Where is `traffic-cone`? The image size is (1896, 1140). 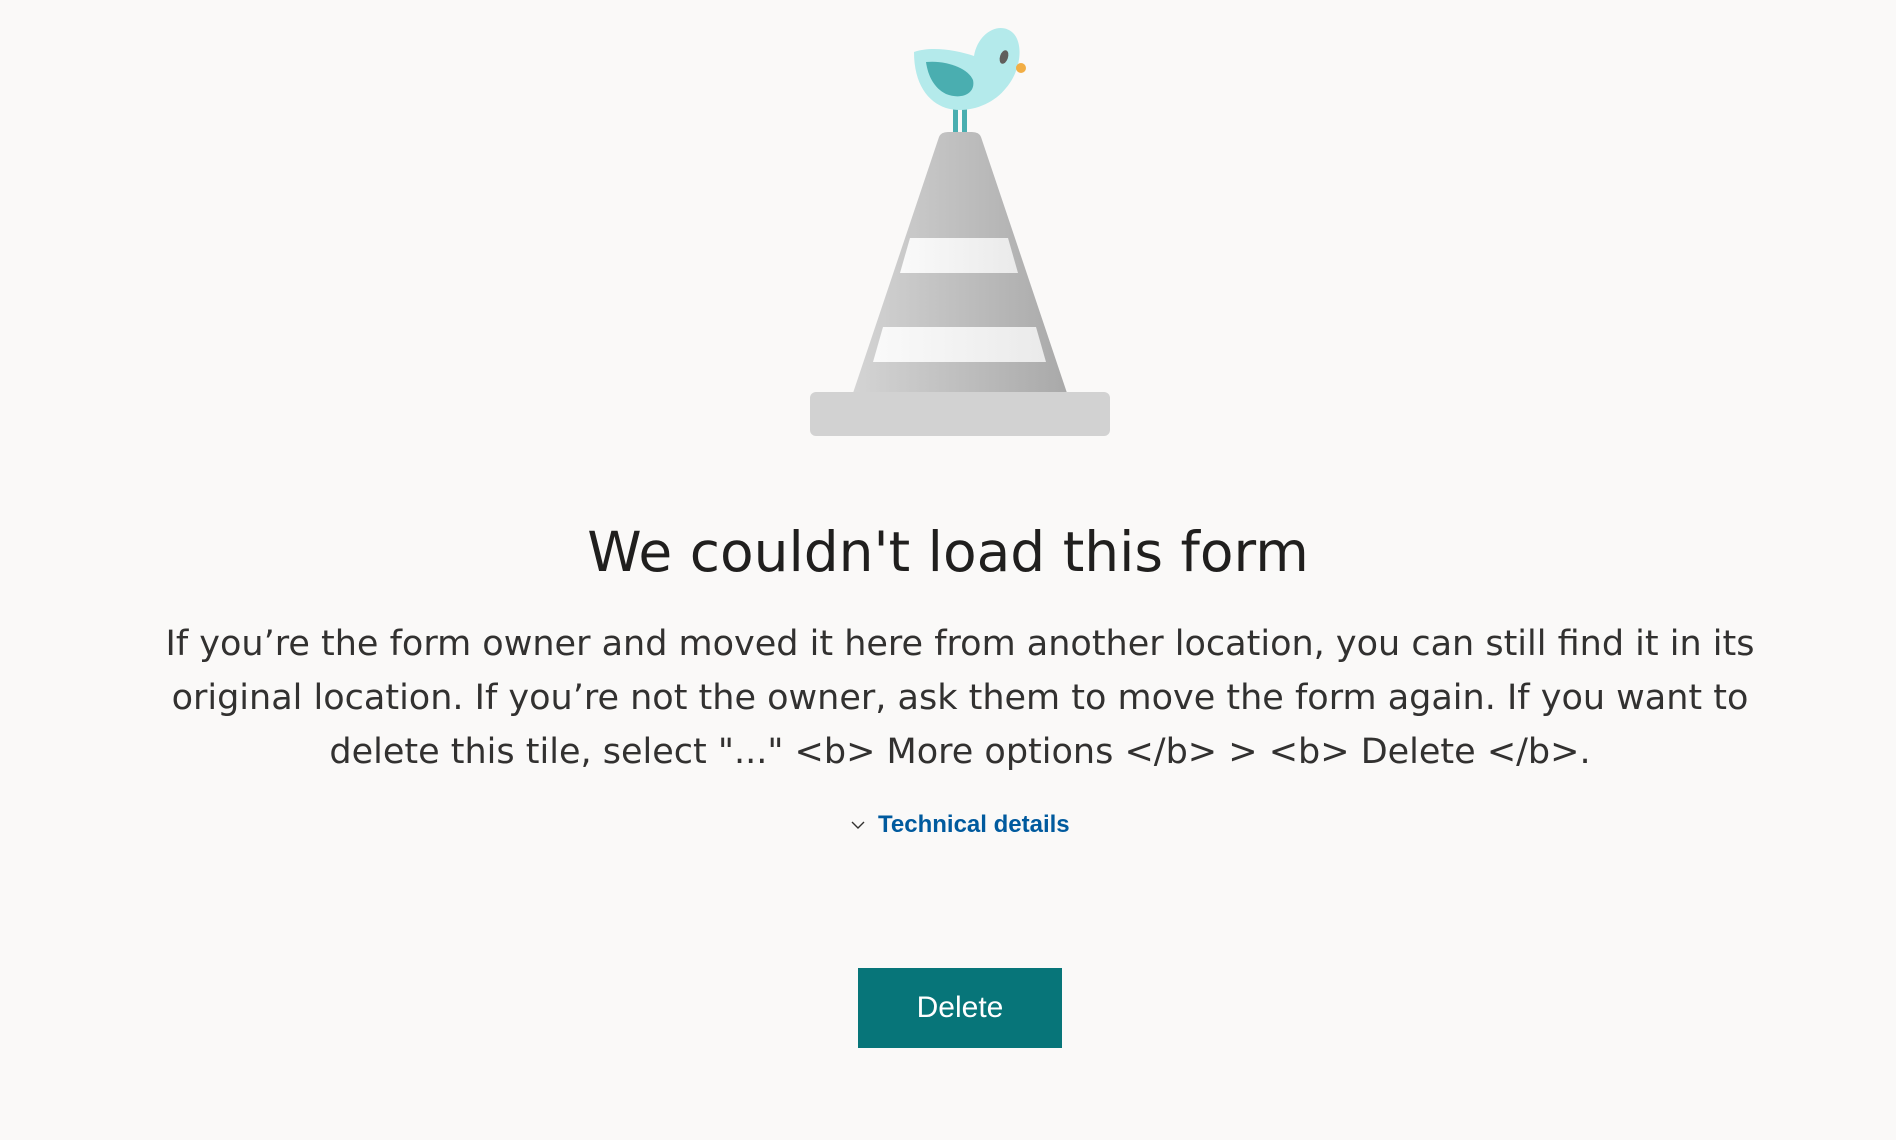 traffic-cone is located at coordinates (960, 284).